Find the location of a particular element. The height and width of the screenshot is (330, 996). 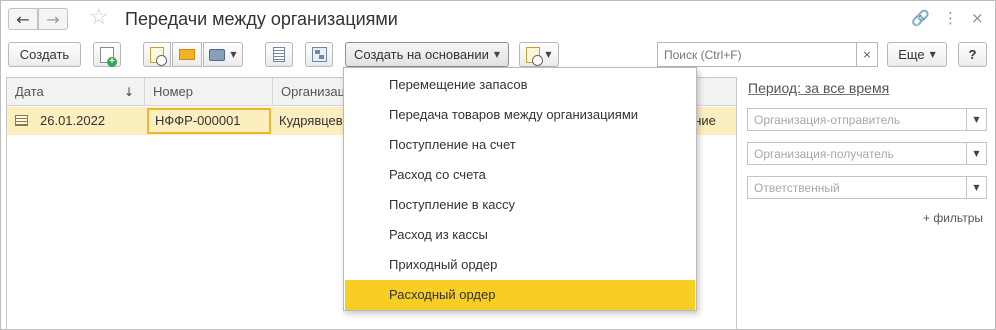

report-clock-icon is located at coordinates (535, 56).